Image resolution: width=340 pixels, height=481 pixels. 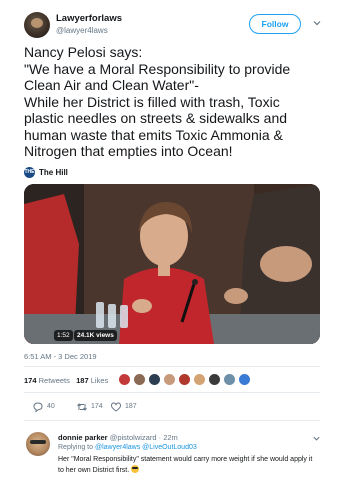 What do you see at coordinates (170, 437) in the screenshot?
I see `reply-time: 22m` at bounding box center [170, 437].